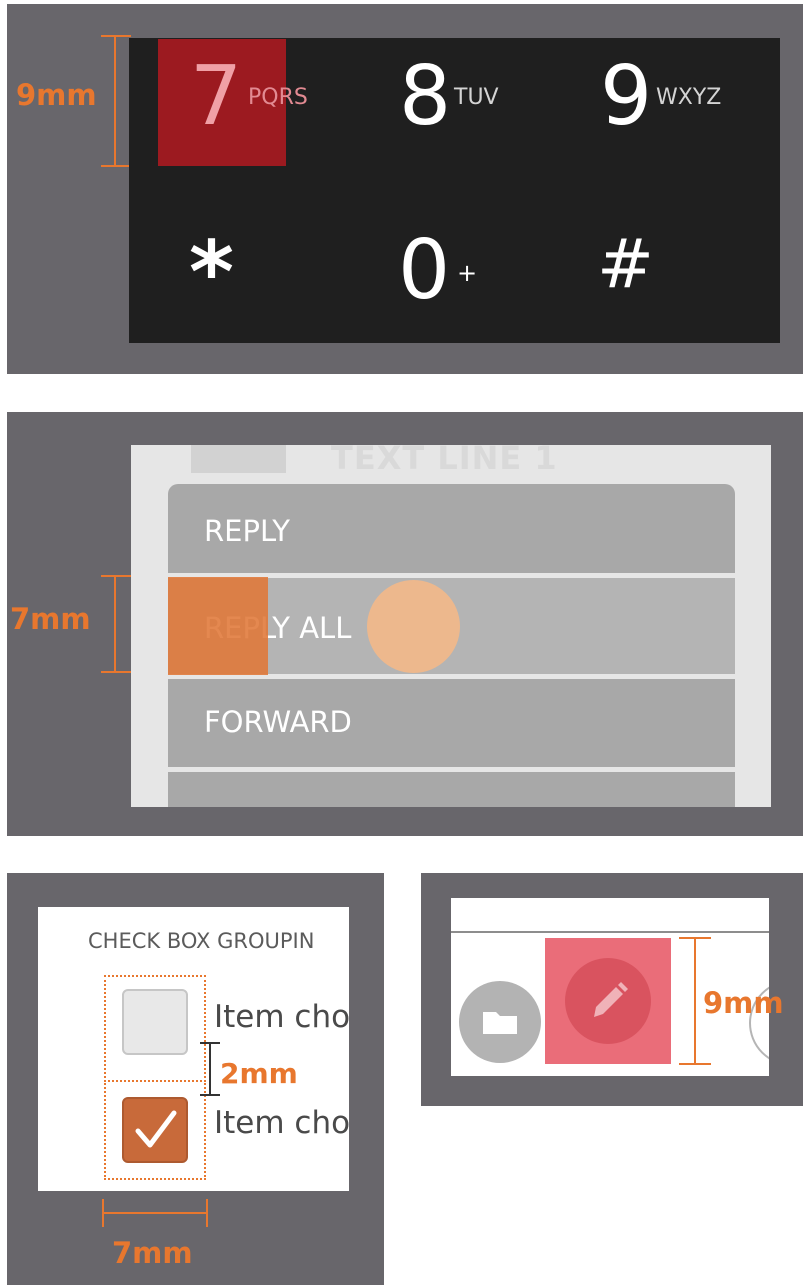  I want to click on dialpad-key-9: 9 WXYZ, so click(684, 102).